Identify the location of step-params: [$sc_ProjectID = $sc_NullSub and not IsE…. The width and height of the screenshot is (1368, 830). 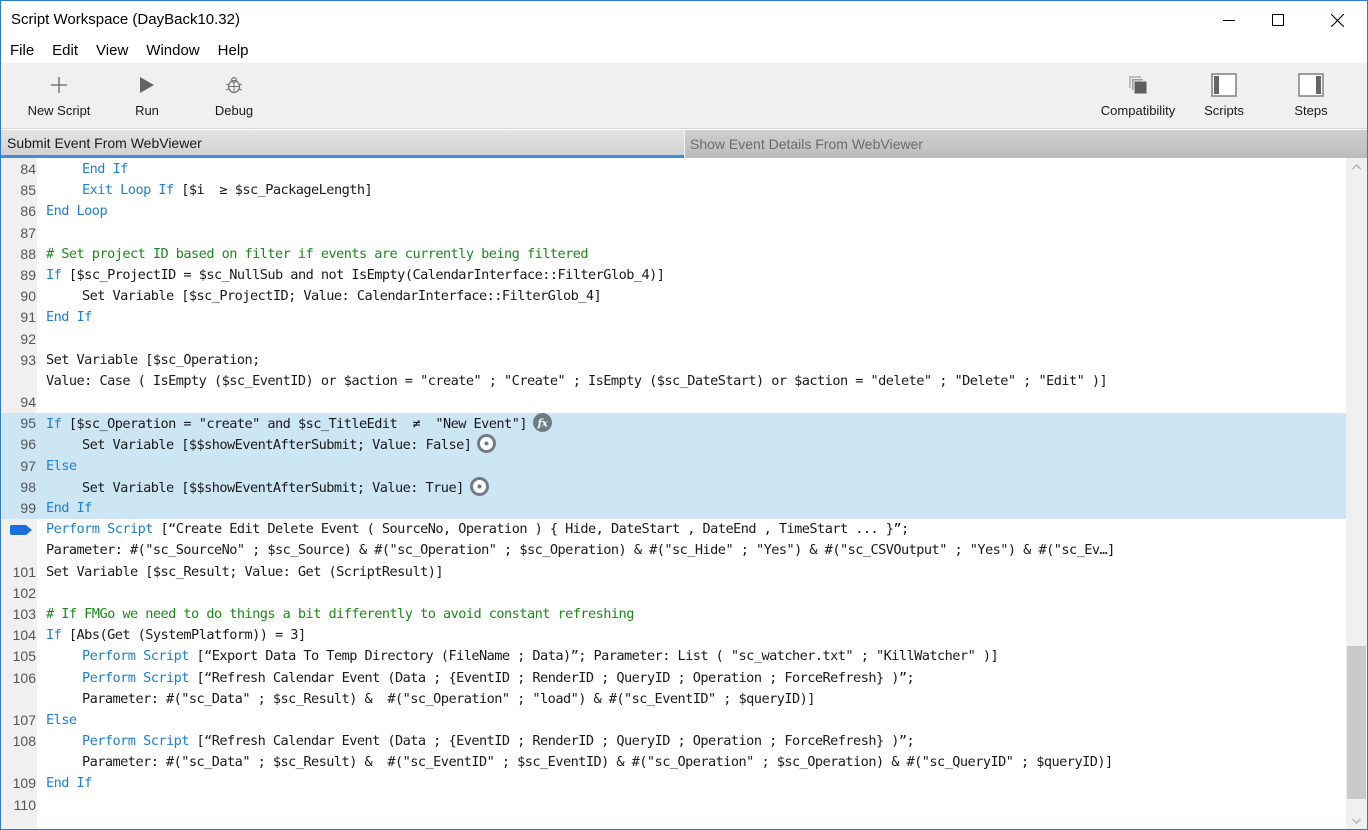
(363, 274).